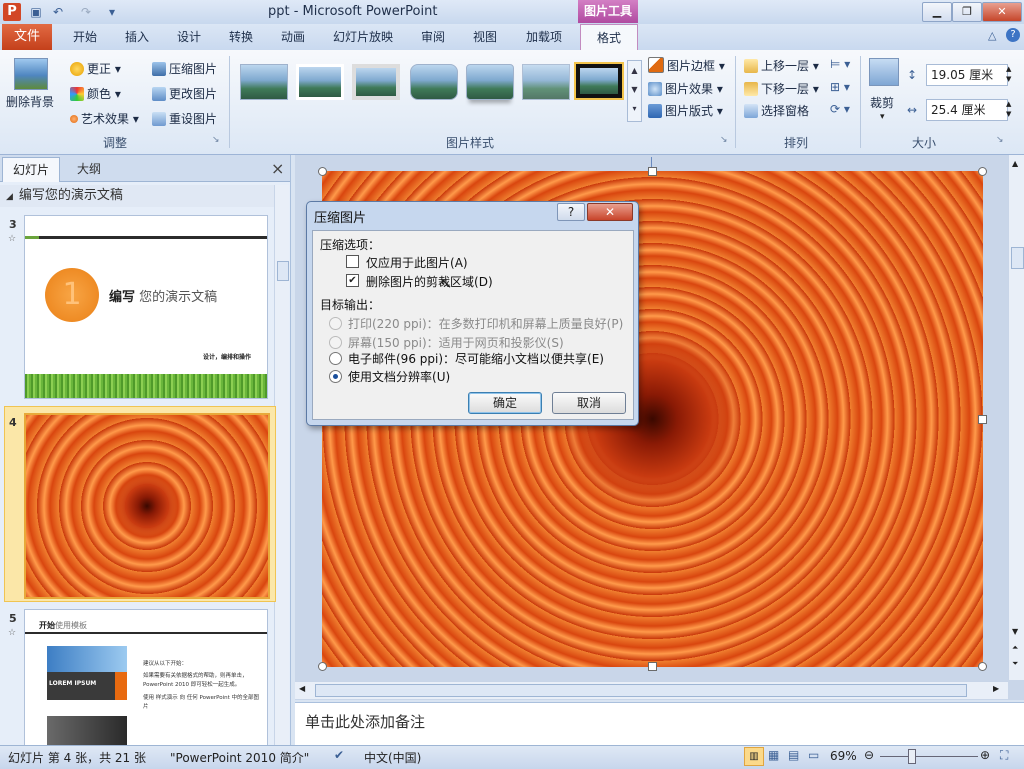 The width and height of the screenshot is (1024, 769). What do you see at coordinates (429, 281) in the screenshot?
I see `delete-cropped-areas-label: 删除图片的剪裁区域(D)` at bounding box center [429, 281].